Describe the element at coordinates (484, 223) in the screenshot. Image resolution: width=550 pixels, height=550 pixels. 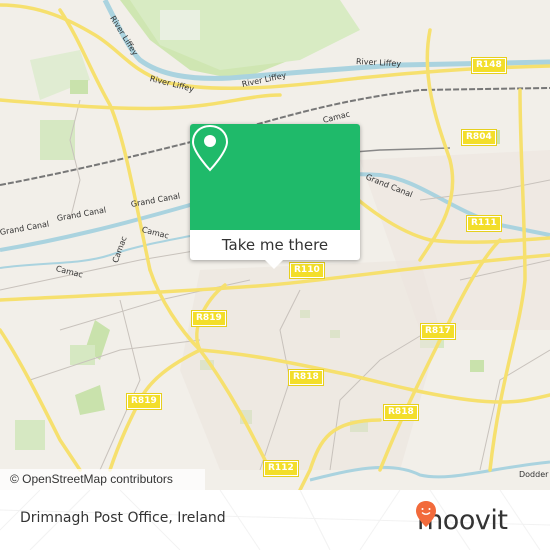
I see `road-label: R111` at that location.